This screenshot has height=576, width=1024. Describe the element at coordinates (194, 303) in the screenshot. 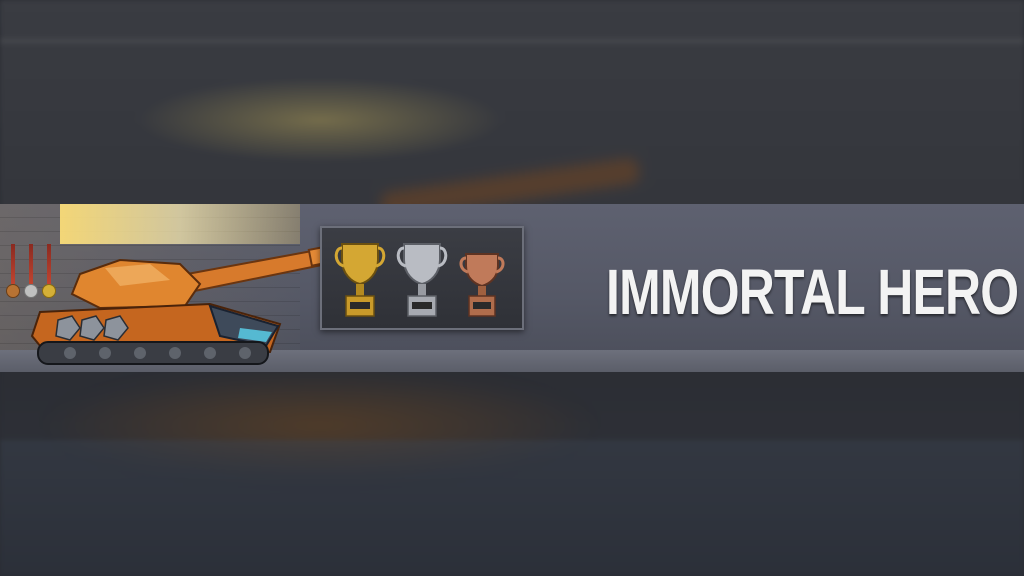

I see `tank-icon` at that location.